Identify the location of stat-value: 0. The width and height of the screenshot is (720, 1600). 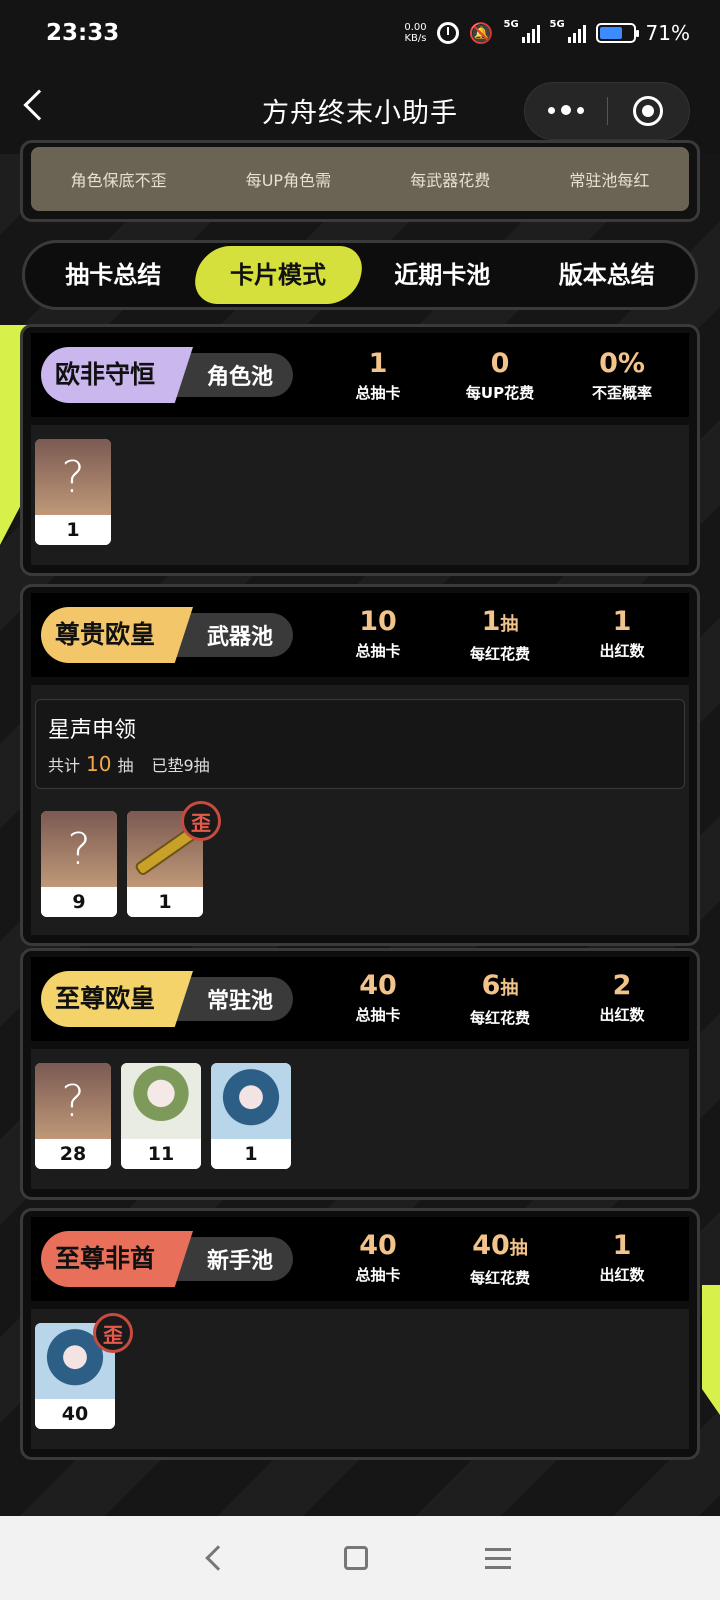
(500, 364).